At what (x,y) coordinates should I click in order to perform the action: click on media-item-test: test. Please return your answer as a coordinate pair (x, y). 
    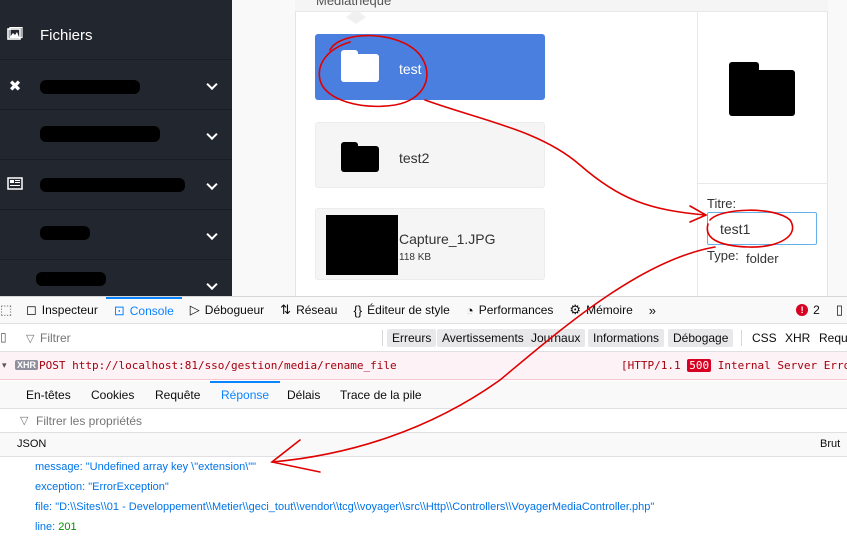
    Looking at the image, I should click on (430, 67).